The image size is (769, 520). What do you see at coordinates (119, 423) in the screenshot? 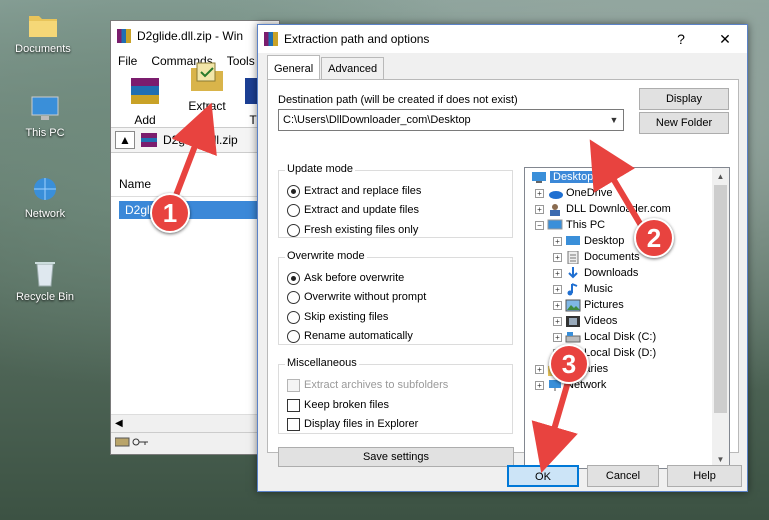
I see `scroll-left-icon: ◀` at bounding box center [119, 423].